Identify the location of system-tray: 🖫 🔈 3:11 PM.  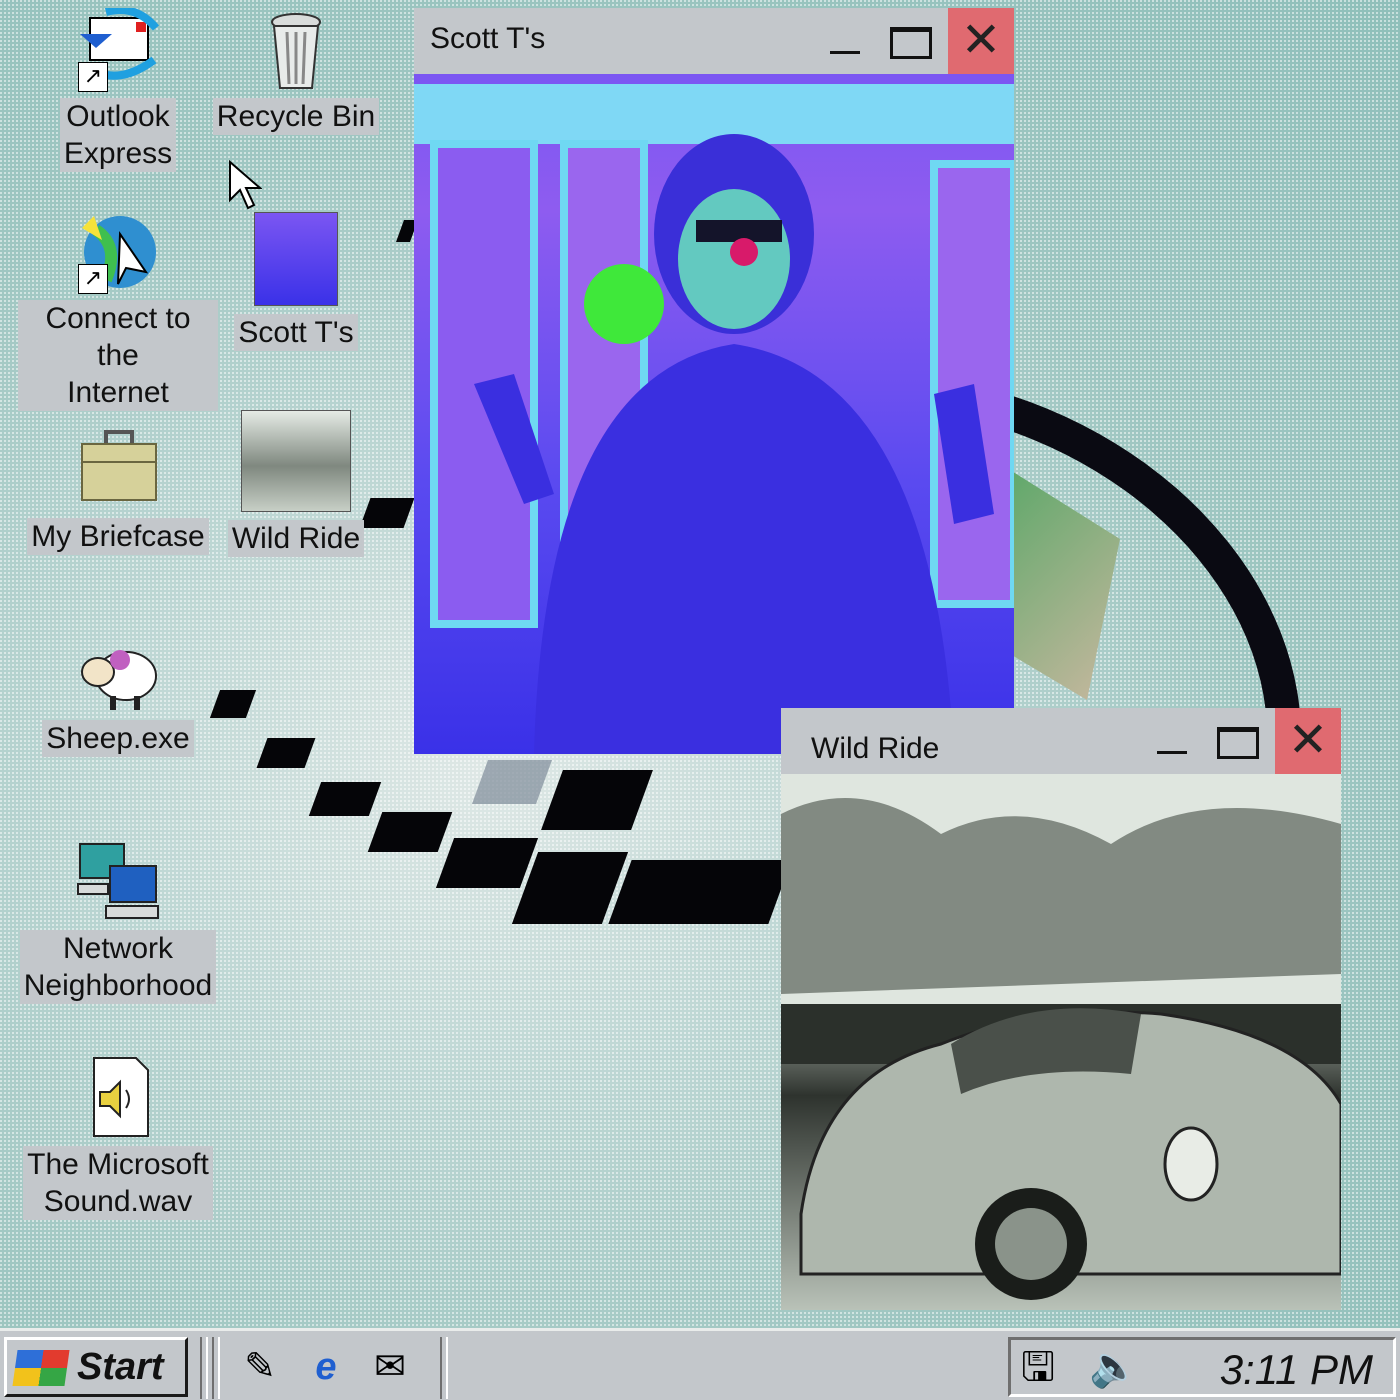
(1202, 1367).